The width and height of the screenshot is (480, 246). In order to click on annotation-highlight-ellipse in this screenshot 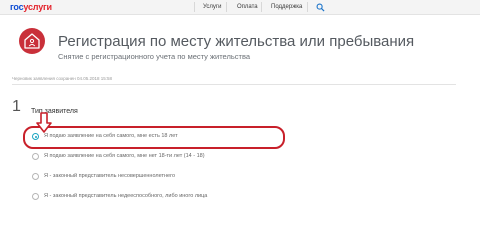, I will do `click(154, 137)`.